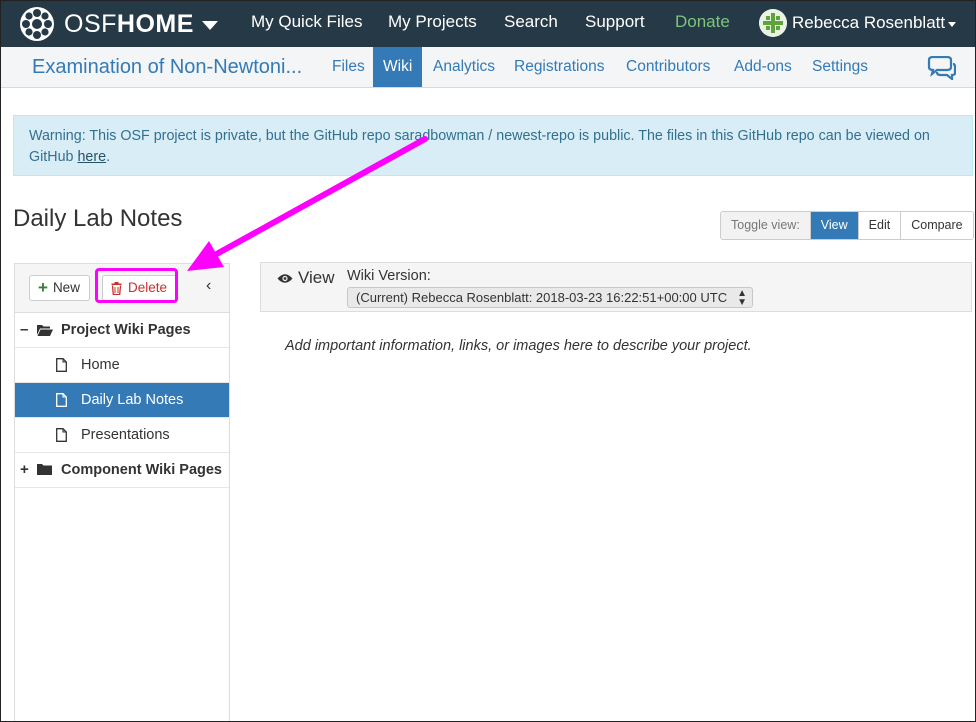 This screenshot has height=722, width=976. I want to click on tree-label: Project Wiki Pages, so click(126, 330).